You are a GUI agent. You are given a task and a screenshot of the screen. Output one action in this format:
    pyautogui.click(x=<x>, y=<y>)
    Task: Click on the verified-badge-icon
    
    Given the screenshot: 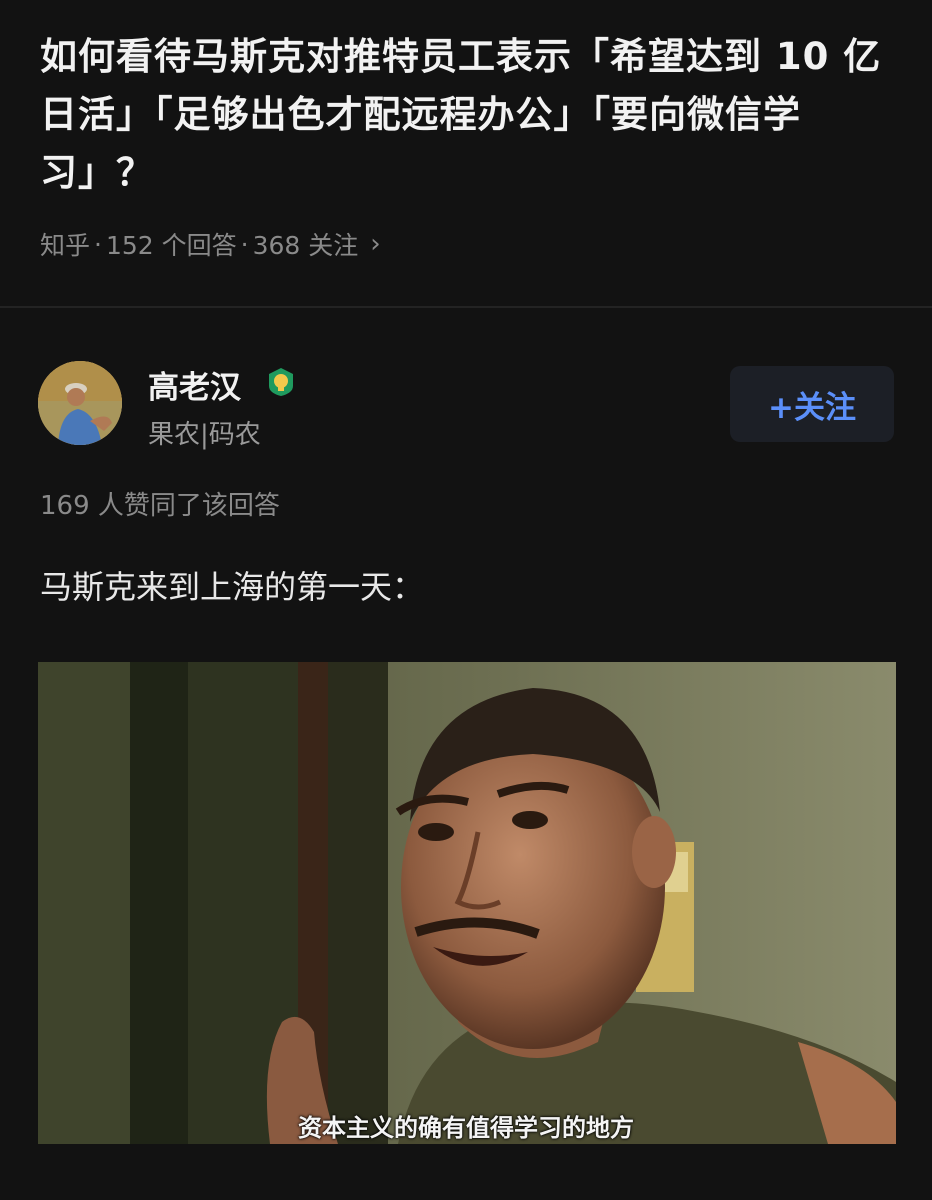 What is the action you would take?
    pyautogui.click(x=281, y=382)
    